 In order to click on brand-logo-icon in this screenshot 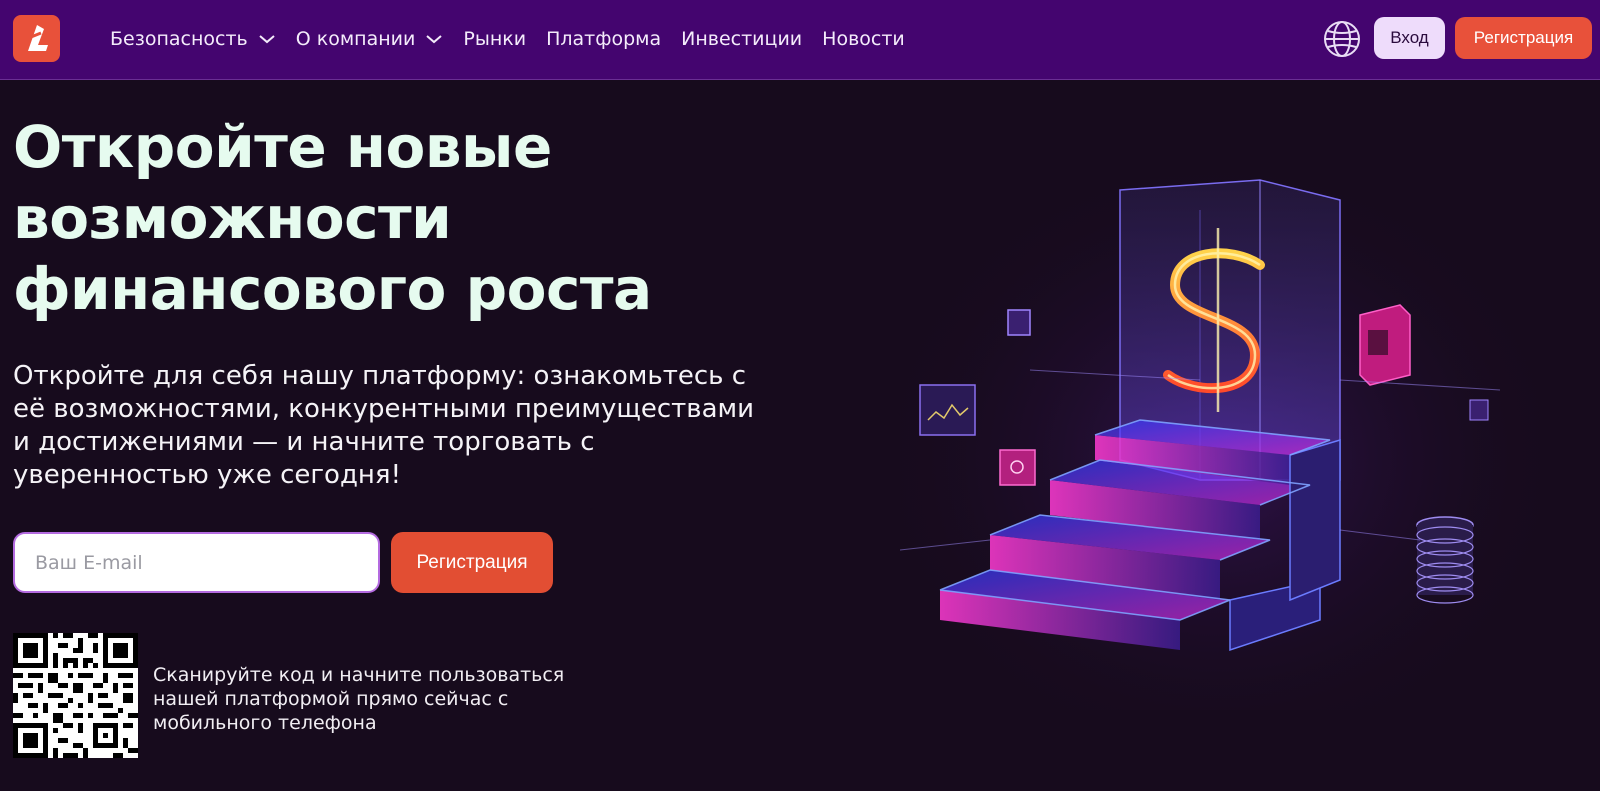, I will do `click(36, 38)`.